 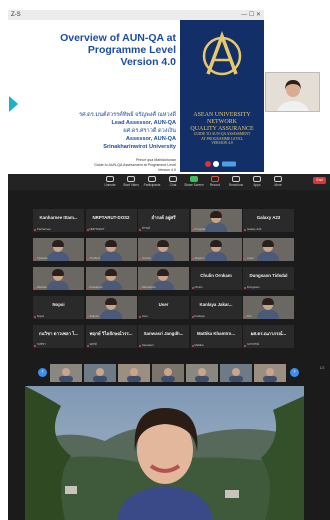 I want to click on participant-tile: Kanlaya Jakar... Kanlaya, so click(x=216, y=307).